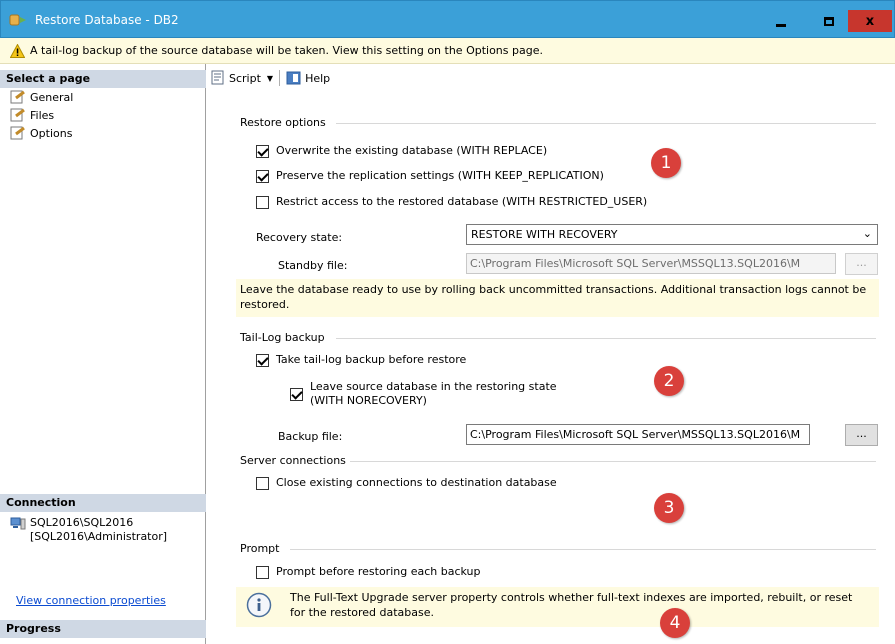 The width and height of the screenshot is (895, 644). I want to click on connection-server: SQL2016\SQL2016, so click(82, 522).